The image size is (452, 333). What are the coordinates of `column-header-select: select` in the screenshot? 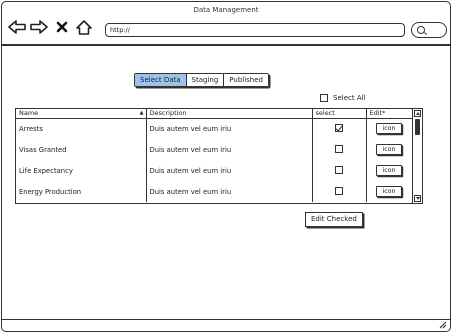 It's located at (339, 114).